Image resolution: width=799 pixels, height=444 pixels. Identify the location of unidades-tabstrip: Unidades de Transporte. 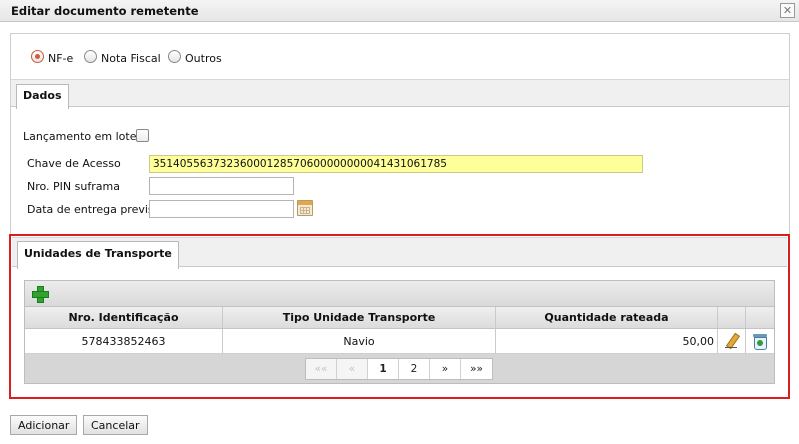
(399, 253).